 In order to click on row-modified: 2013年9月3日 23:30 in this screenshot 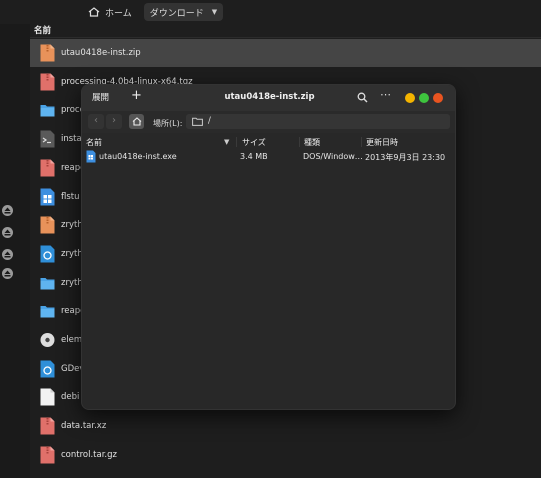, I will do `click(405, 157)`.